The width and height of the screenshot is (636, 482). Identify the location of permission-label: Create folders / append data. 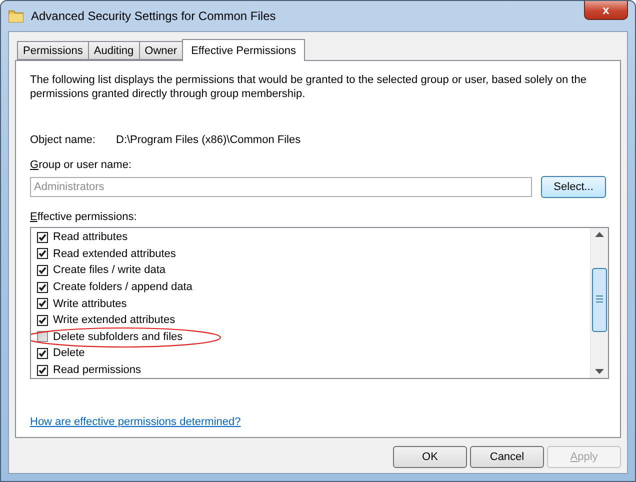
(122, 287).